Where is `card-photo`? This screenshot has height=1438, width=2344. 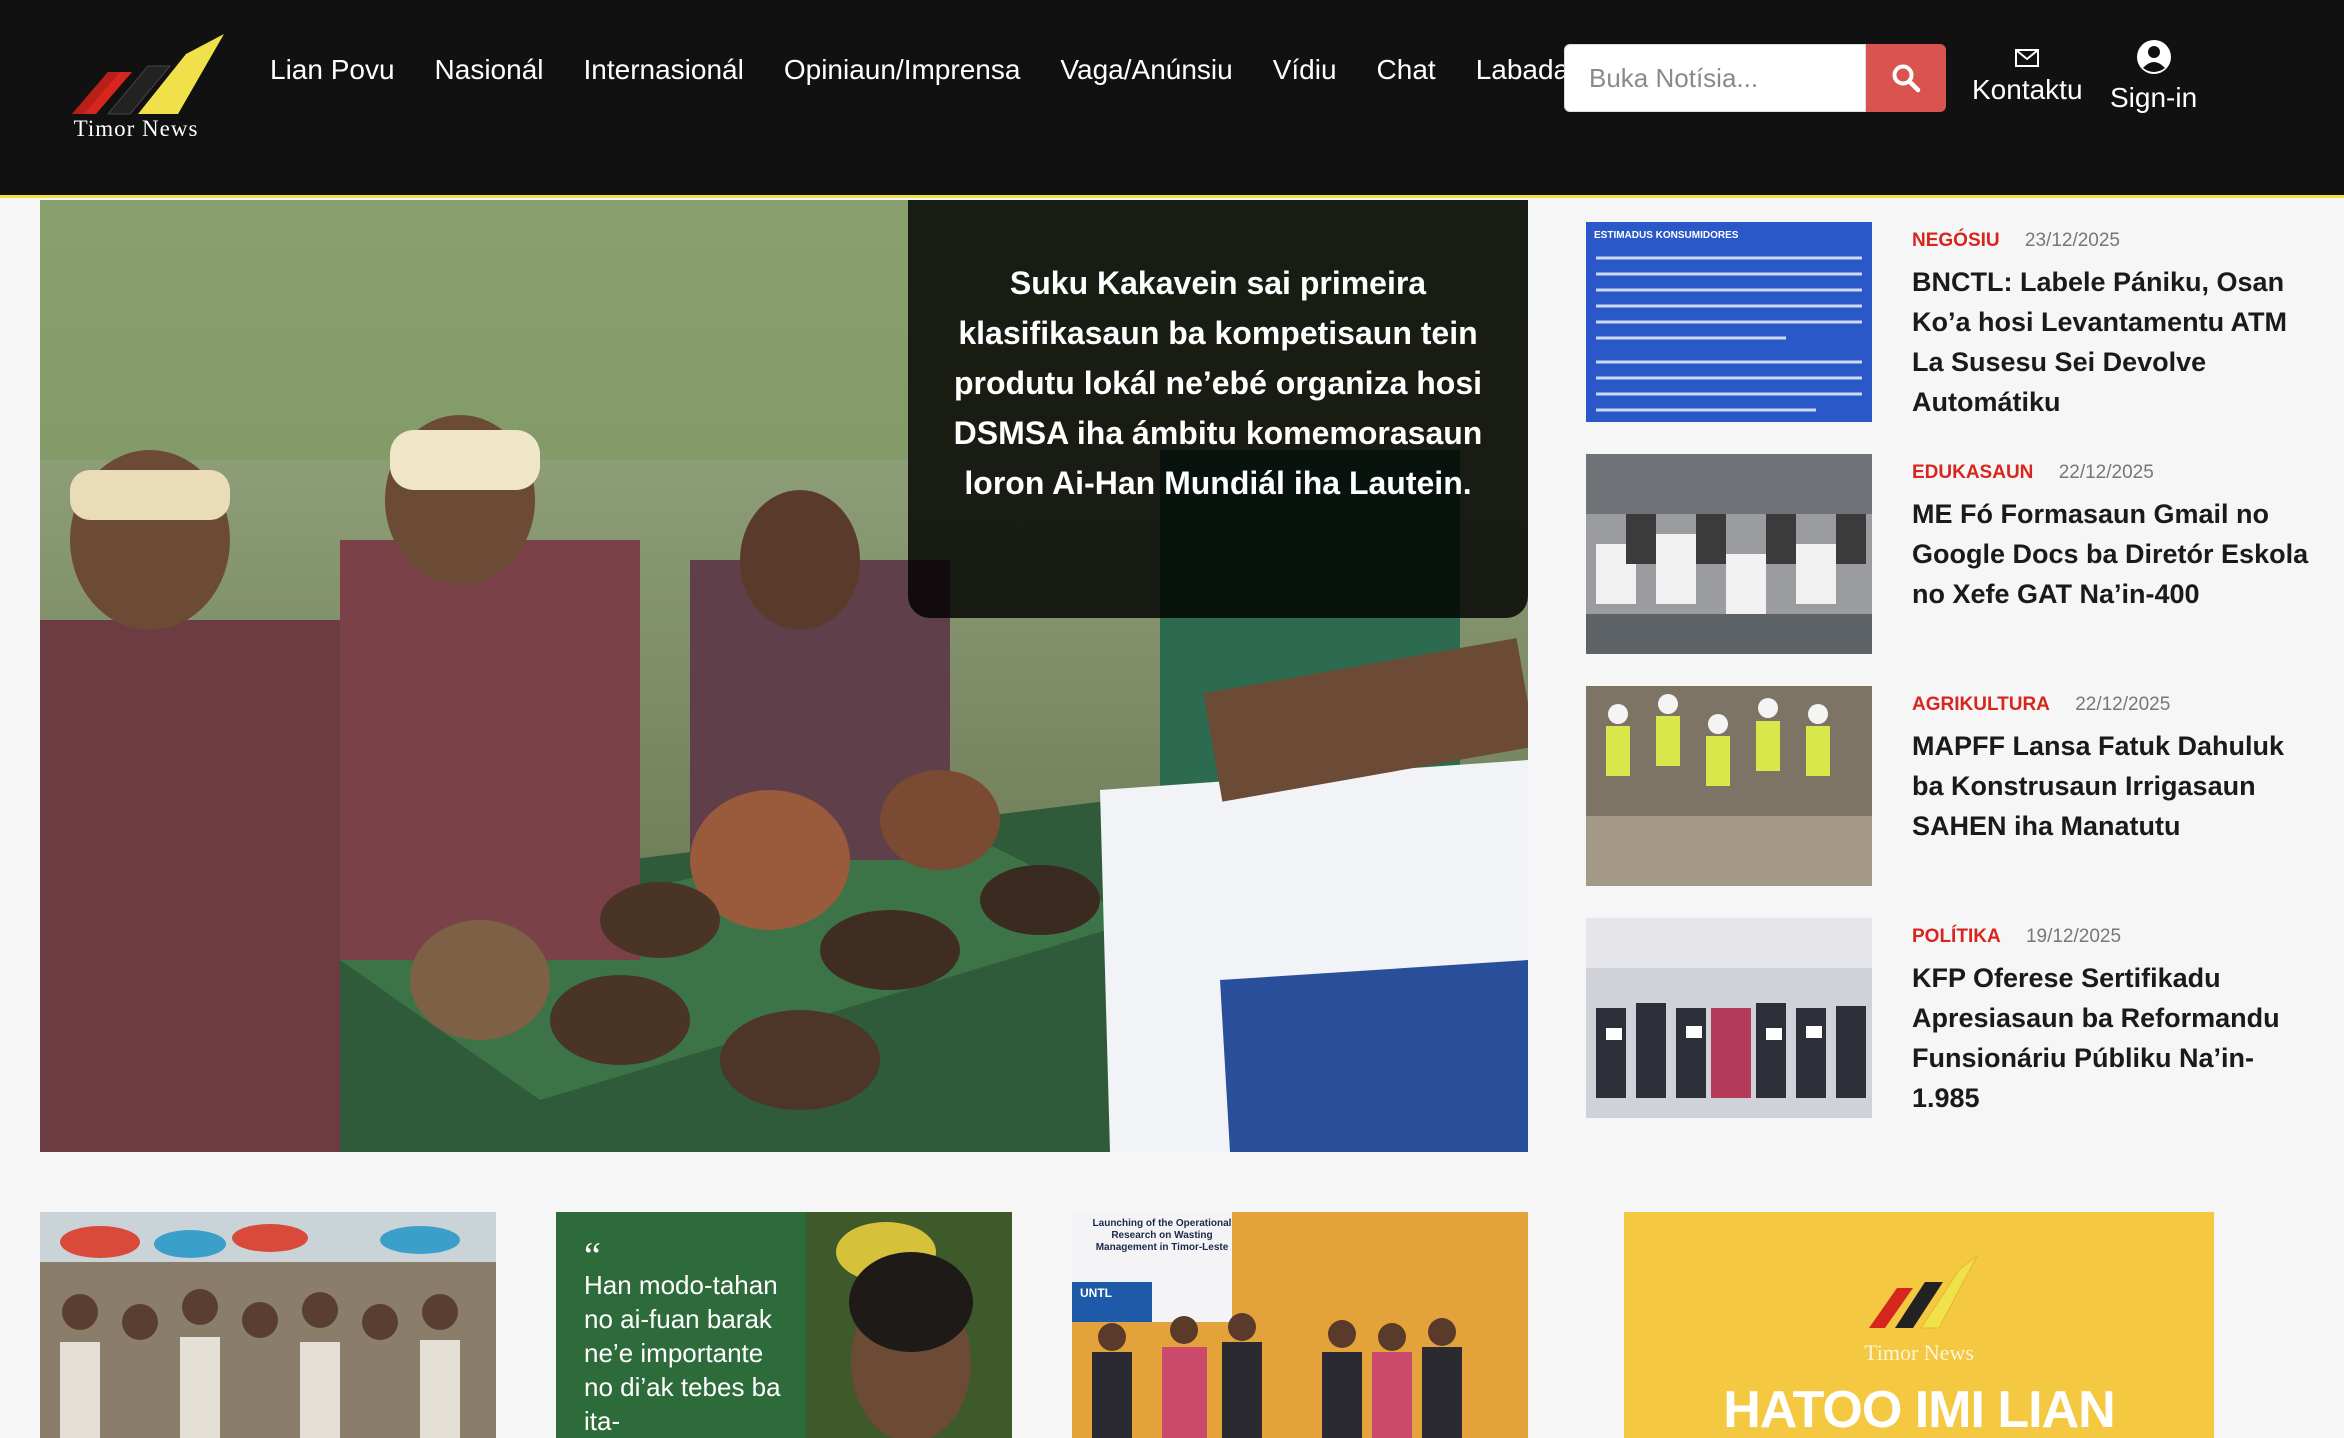
card-photo is located at coordinates (268, 1325).